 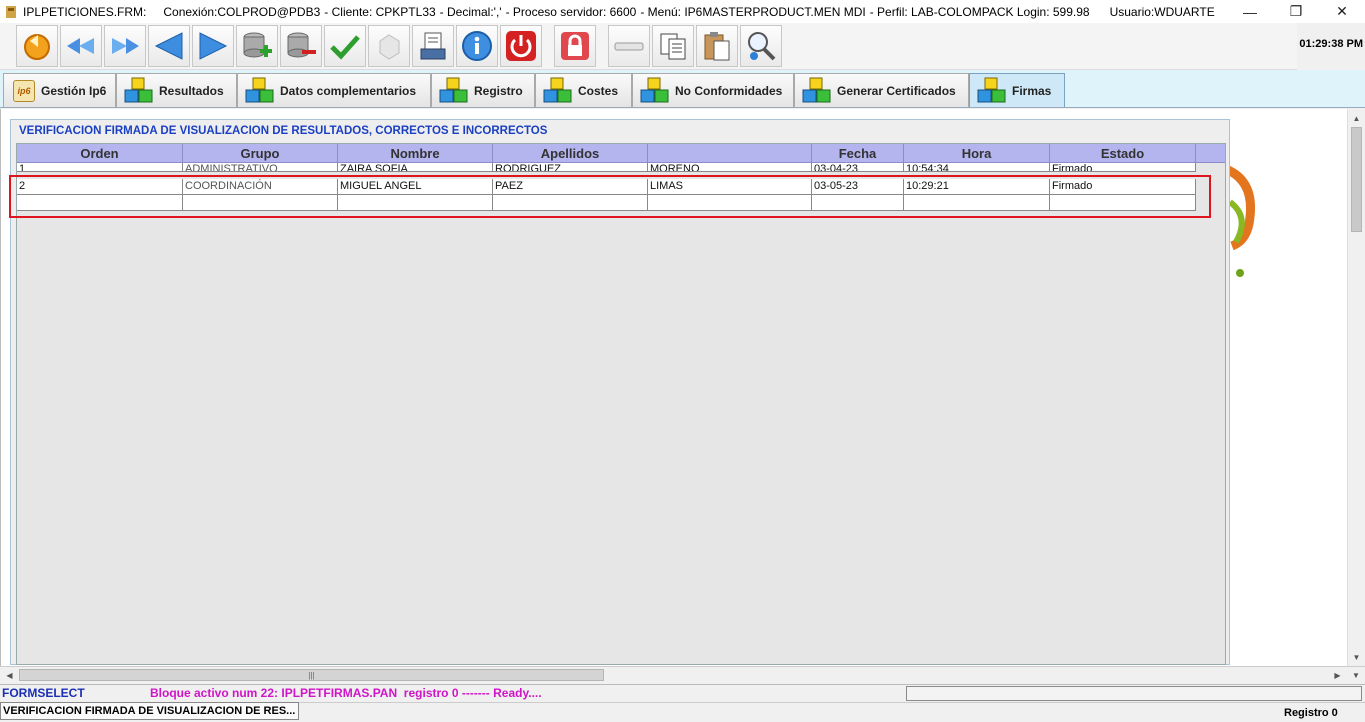 I want to click on scroll-right-icon: ▶, so click(x=1337, y=675).